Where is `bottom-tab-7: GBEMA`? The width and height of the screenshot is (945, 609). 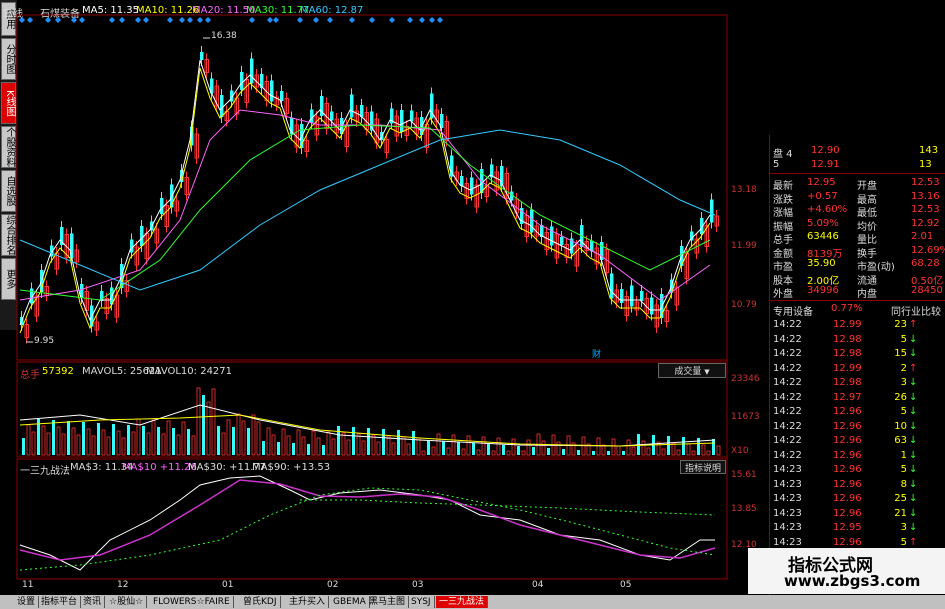 bottom-tab-7: GBEMA is located at coordinates (350, 602).